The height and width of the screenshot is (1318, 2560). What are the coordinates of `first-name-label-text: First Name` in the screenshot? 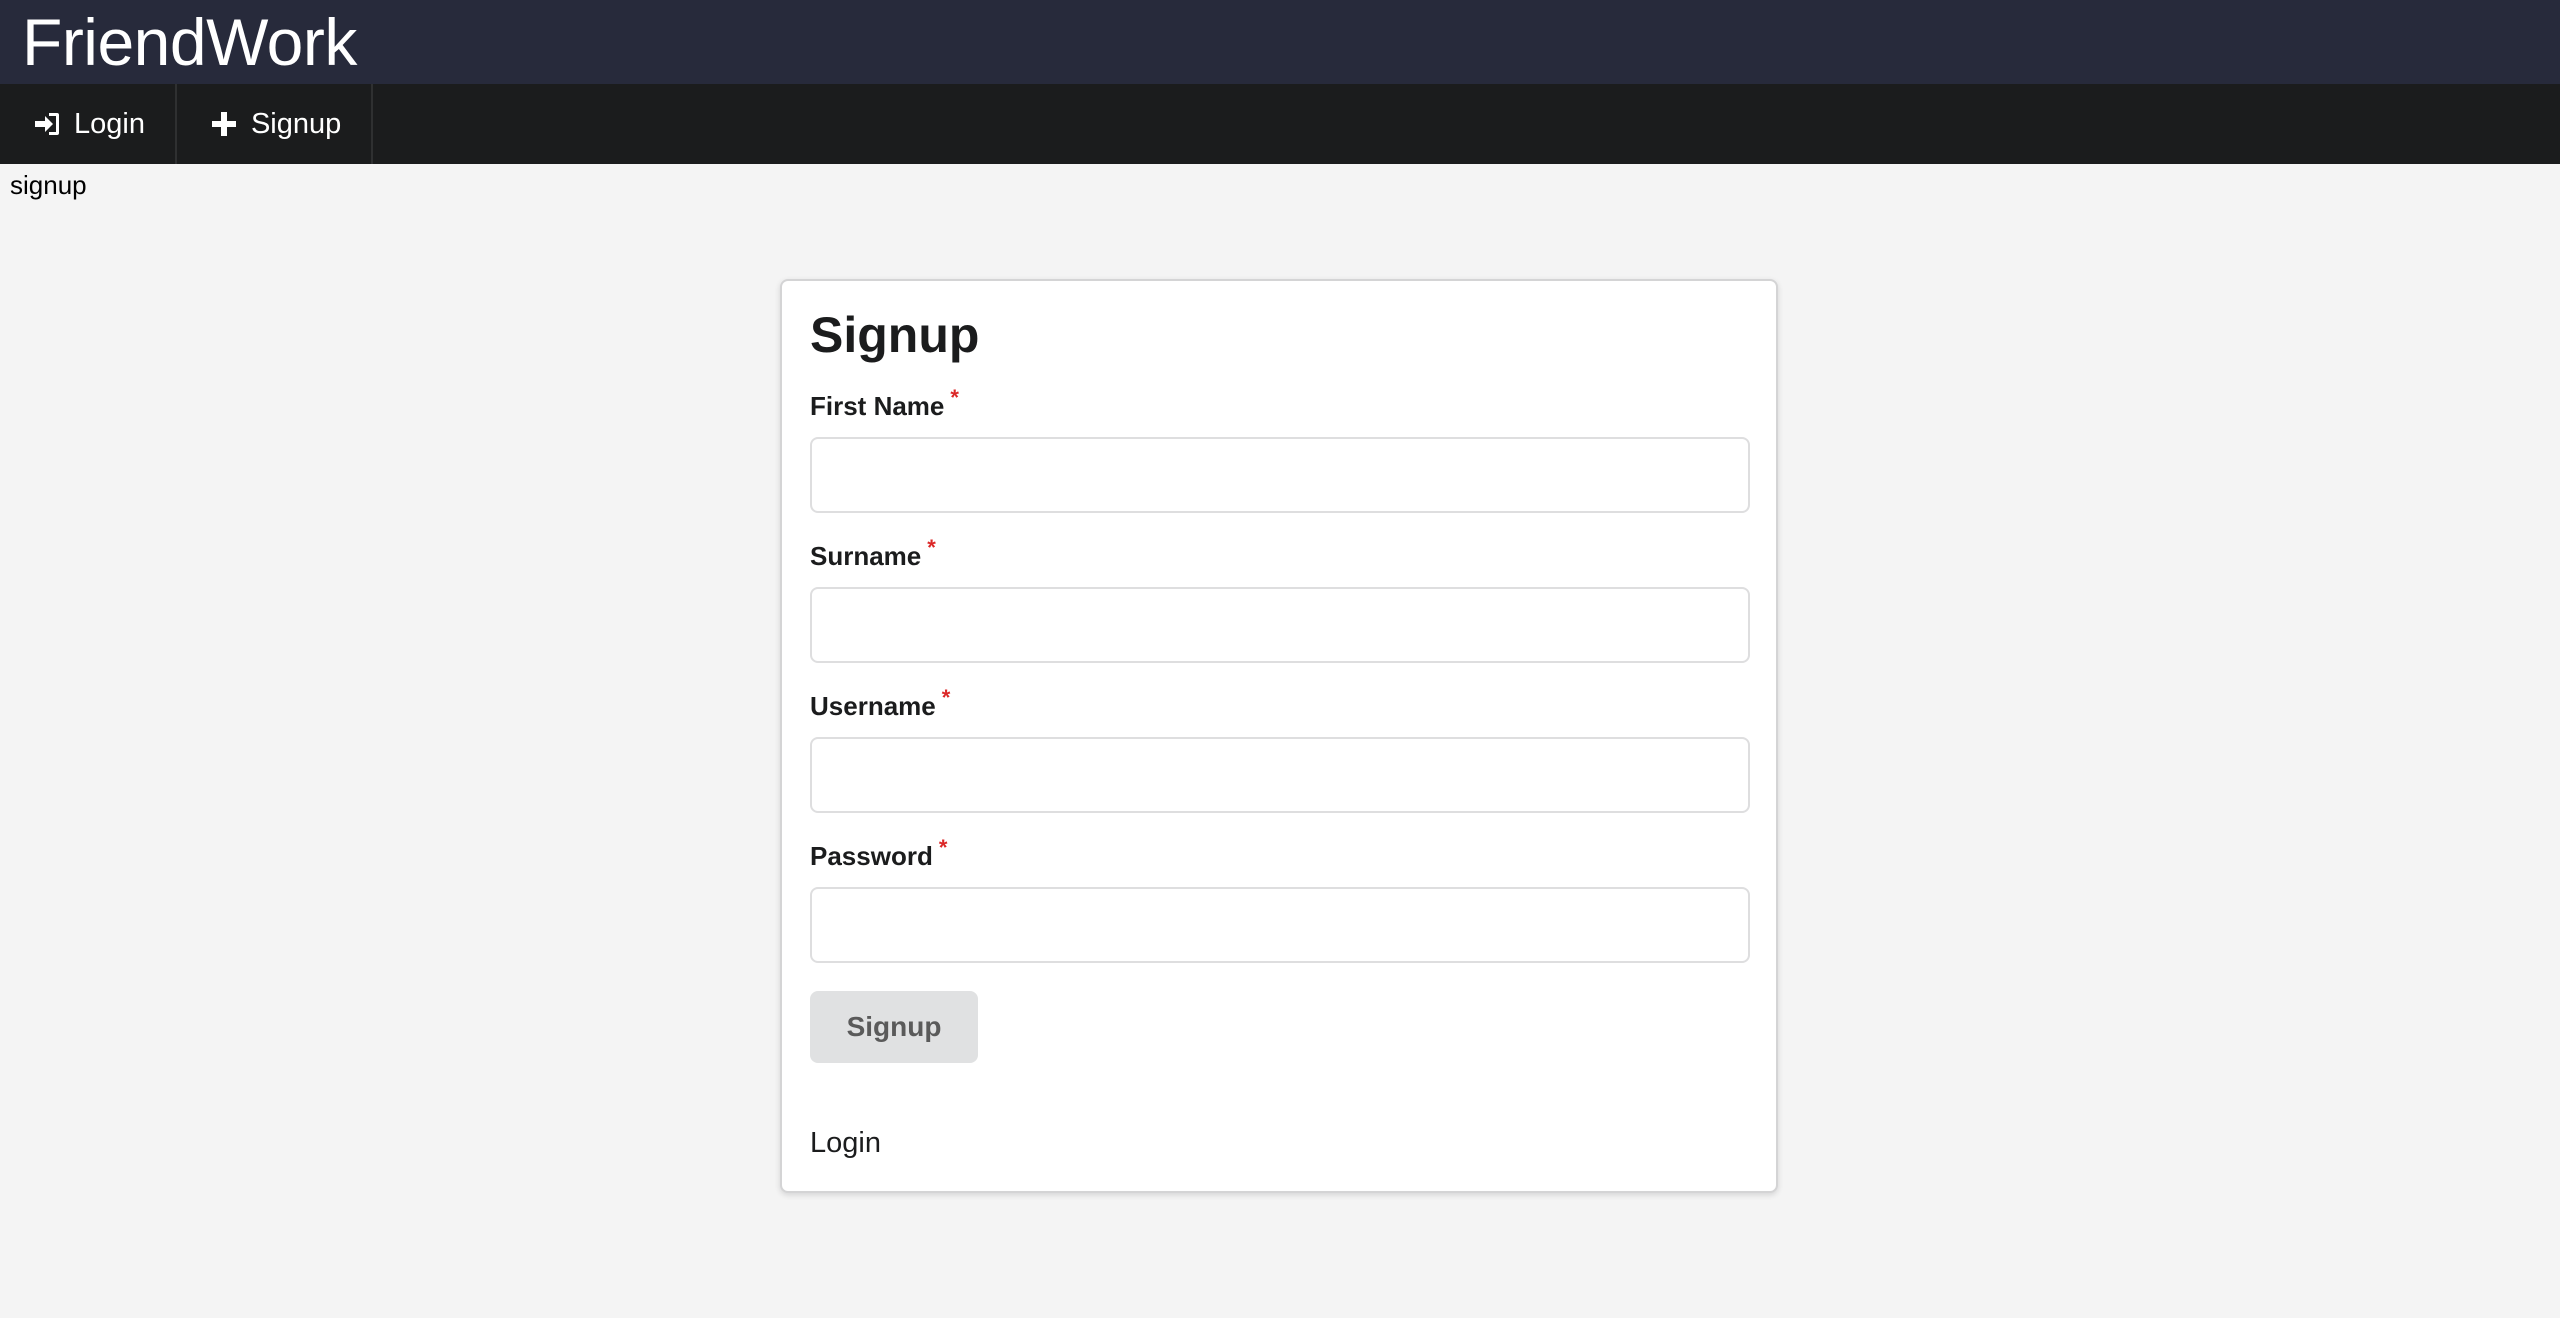 It's located at (877, 406).